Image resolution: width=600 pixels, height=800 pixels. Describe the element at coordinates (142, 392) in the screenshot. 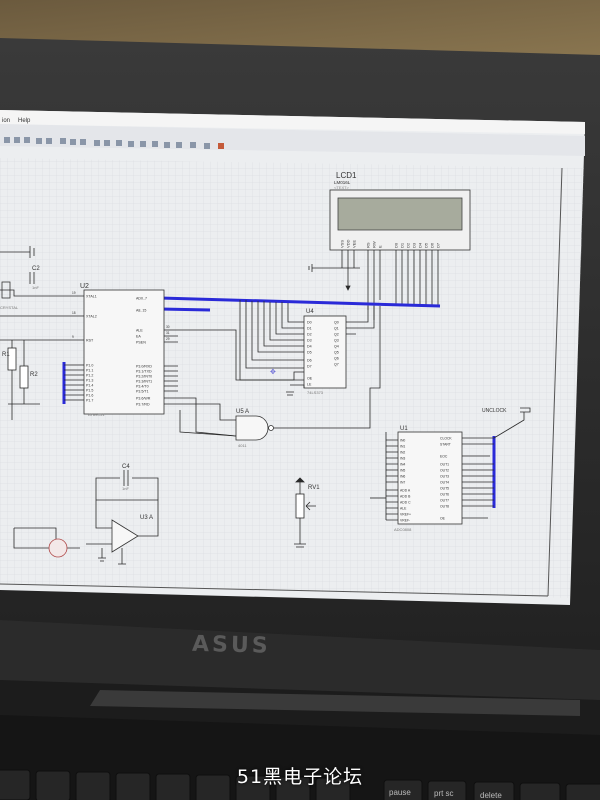

I see `u2-pin-label: P3.5/T1` at that location.